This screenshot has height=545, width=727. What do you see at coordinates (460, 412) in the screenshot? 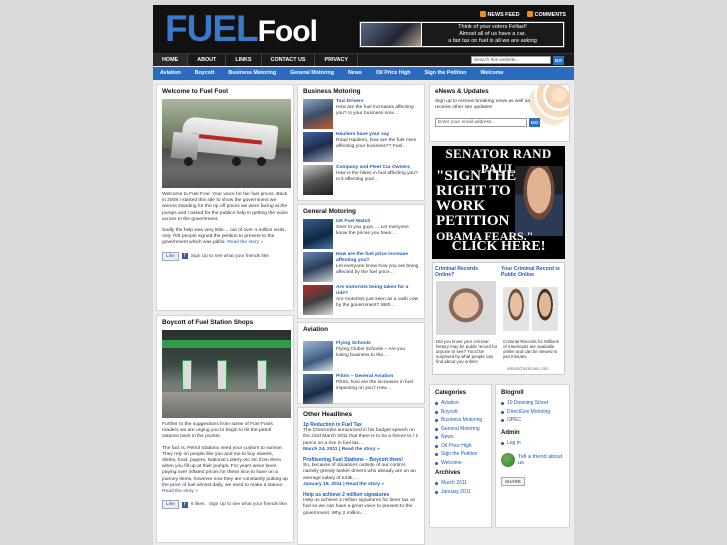
I see `category-link: Boycott` at bounding box center [460, 412].